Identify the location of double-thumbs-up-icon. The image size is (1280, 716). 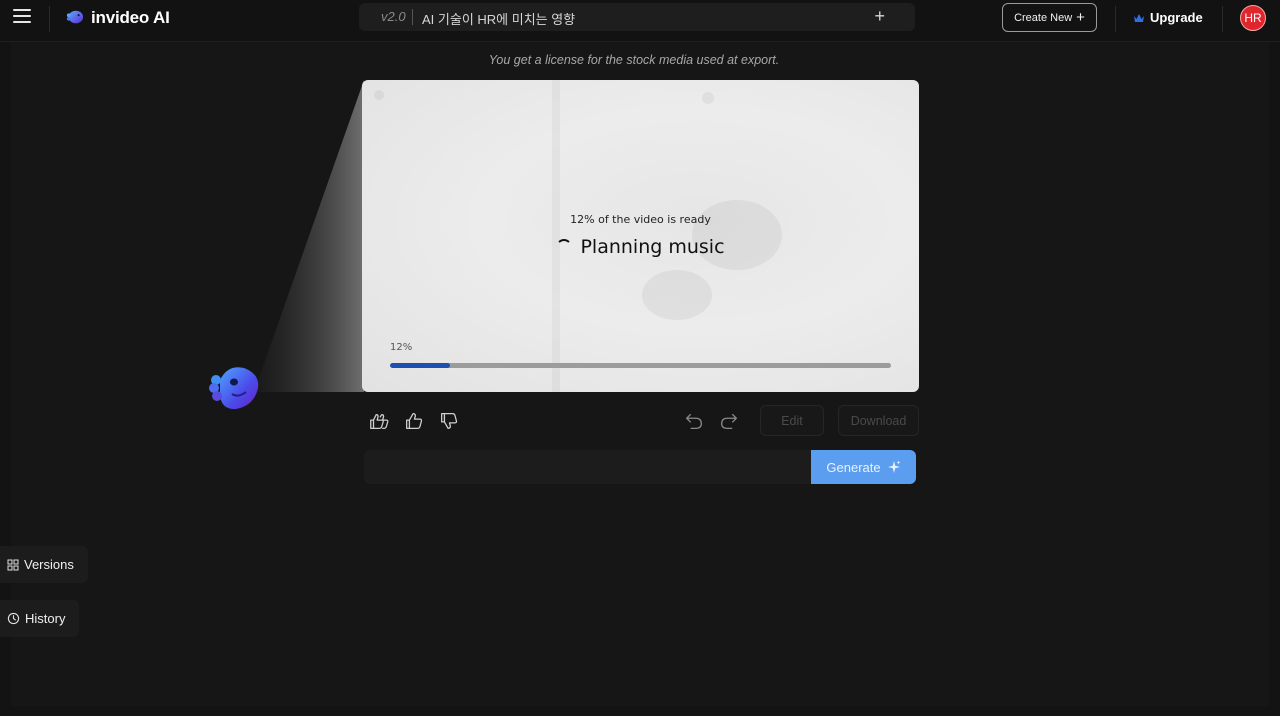
(379, 421).